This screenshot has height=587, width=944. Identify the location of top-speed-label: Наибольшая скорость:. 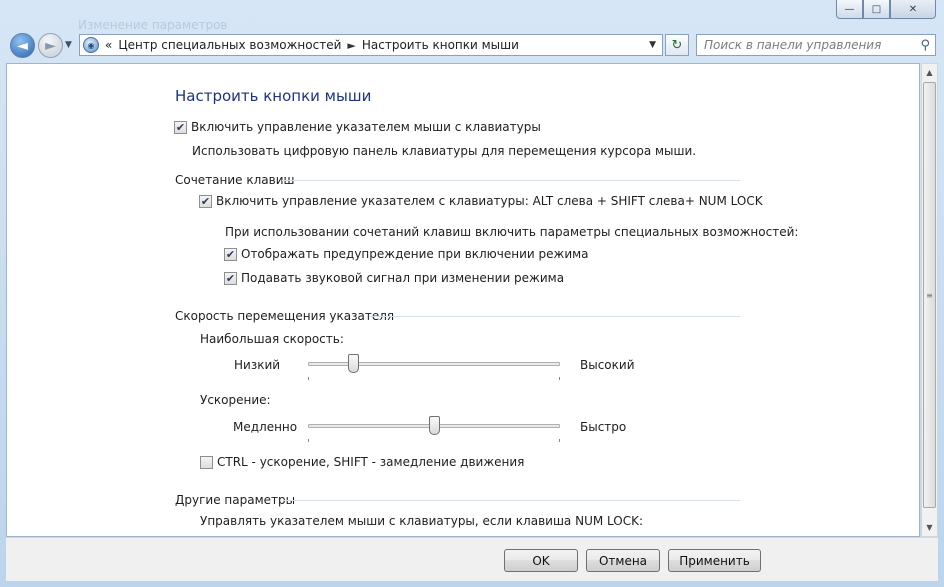
(272, 339).